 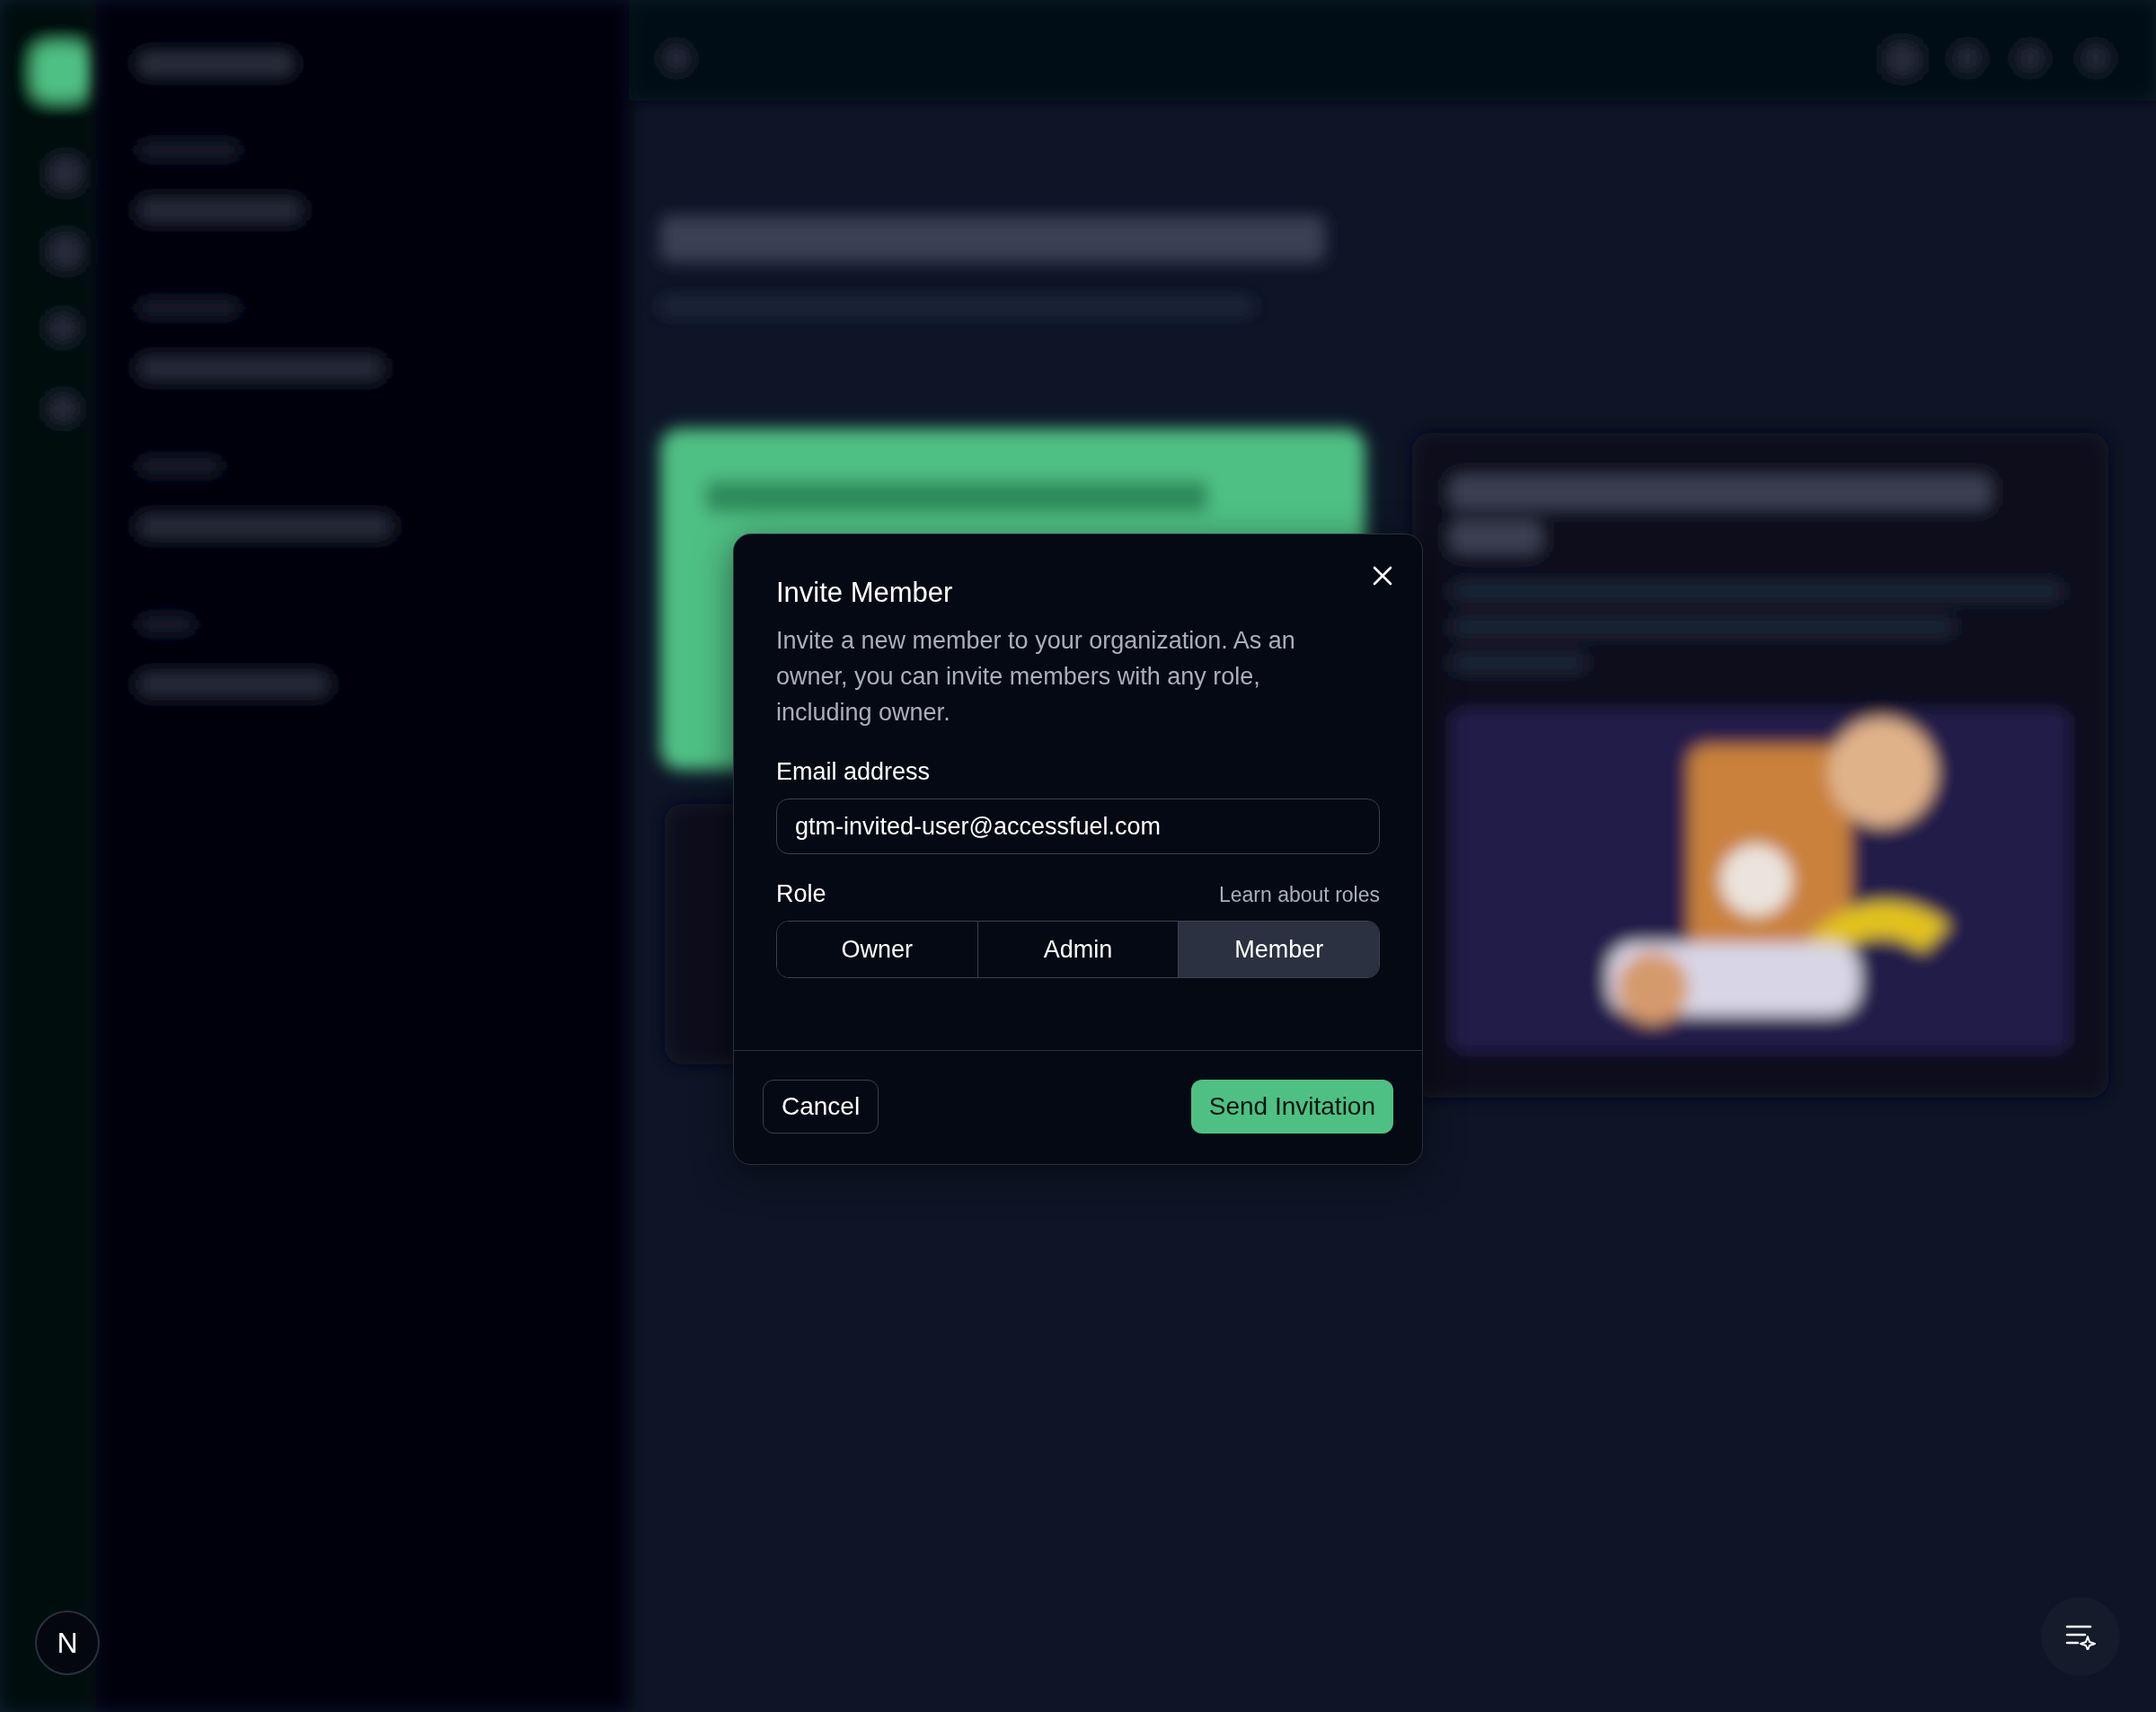 I want to click on role-option: Member, so click(x=1278, y=949).